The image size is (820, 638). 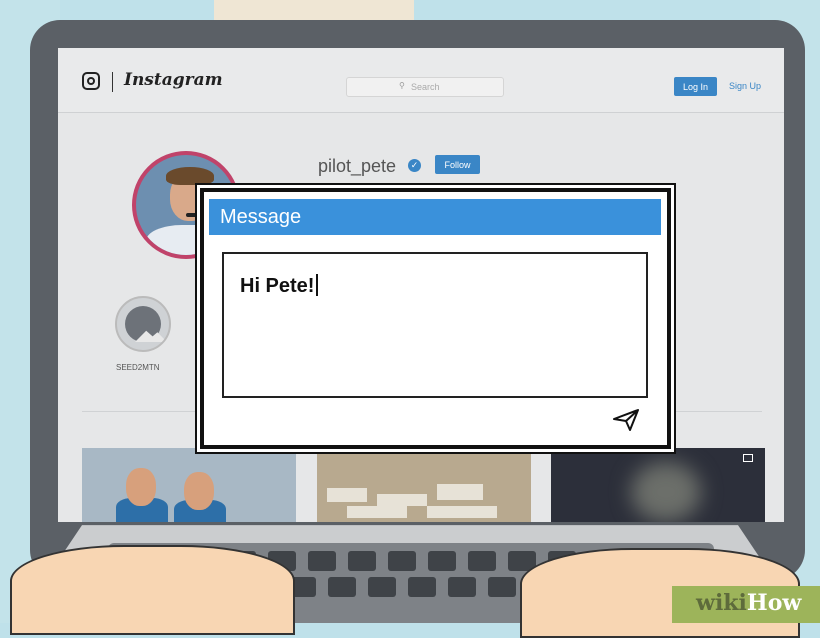 I want to click on search-icon: ⚲, so click(x=402, y=85).